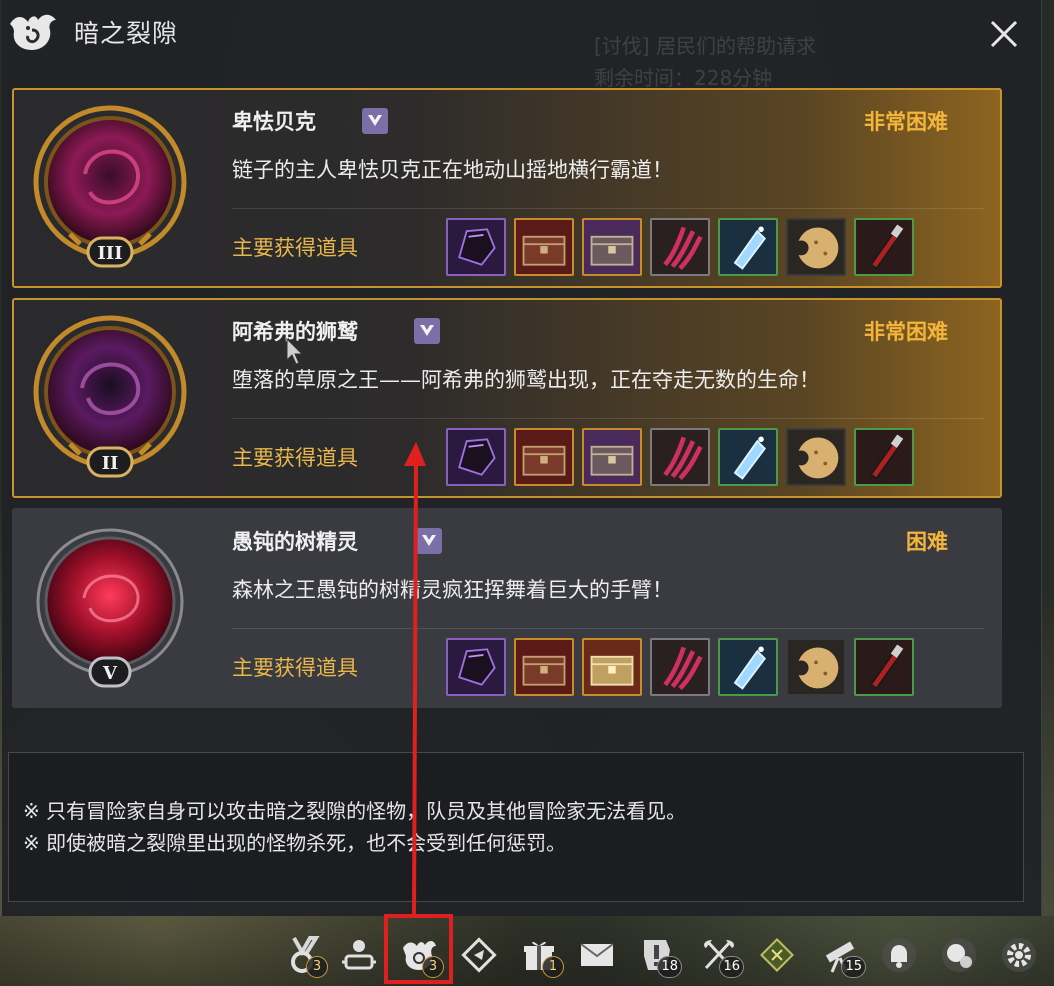 The width and height of the screenshot is (1054, 986). What do you see at coordinates (777, 955) in the screenshot?
I see `diamond-cross-icon` at bounding box center [777, 955].